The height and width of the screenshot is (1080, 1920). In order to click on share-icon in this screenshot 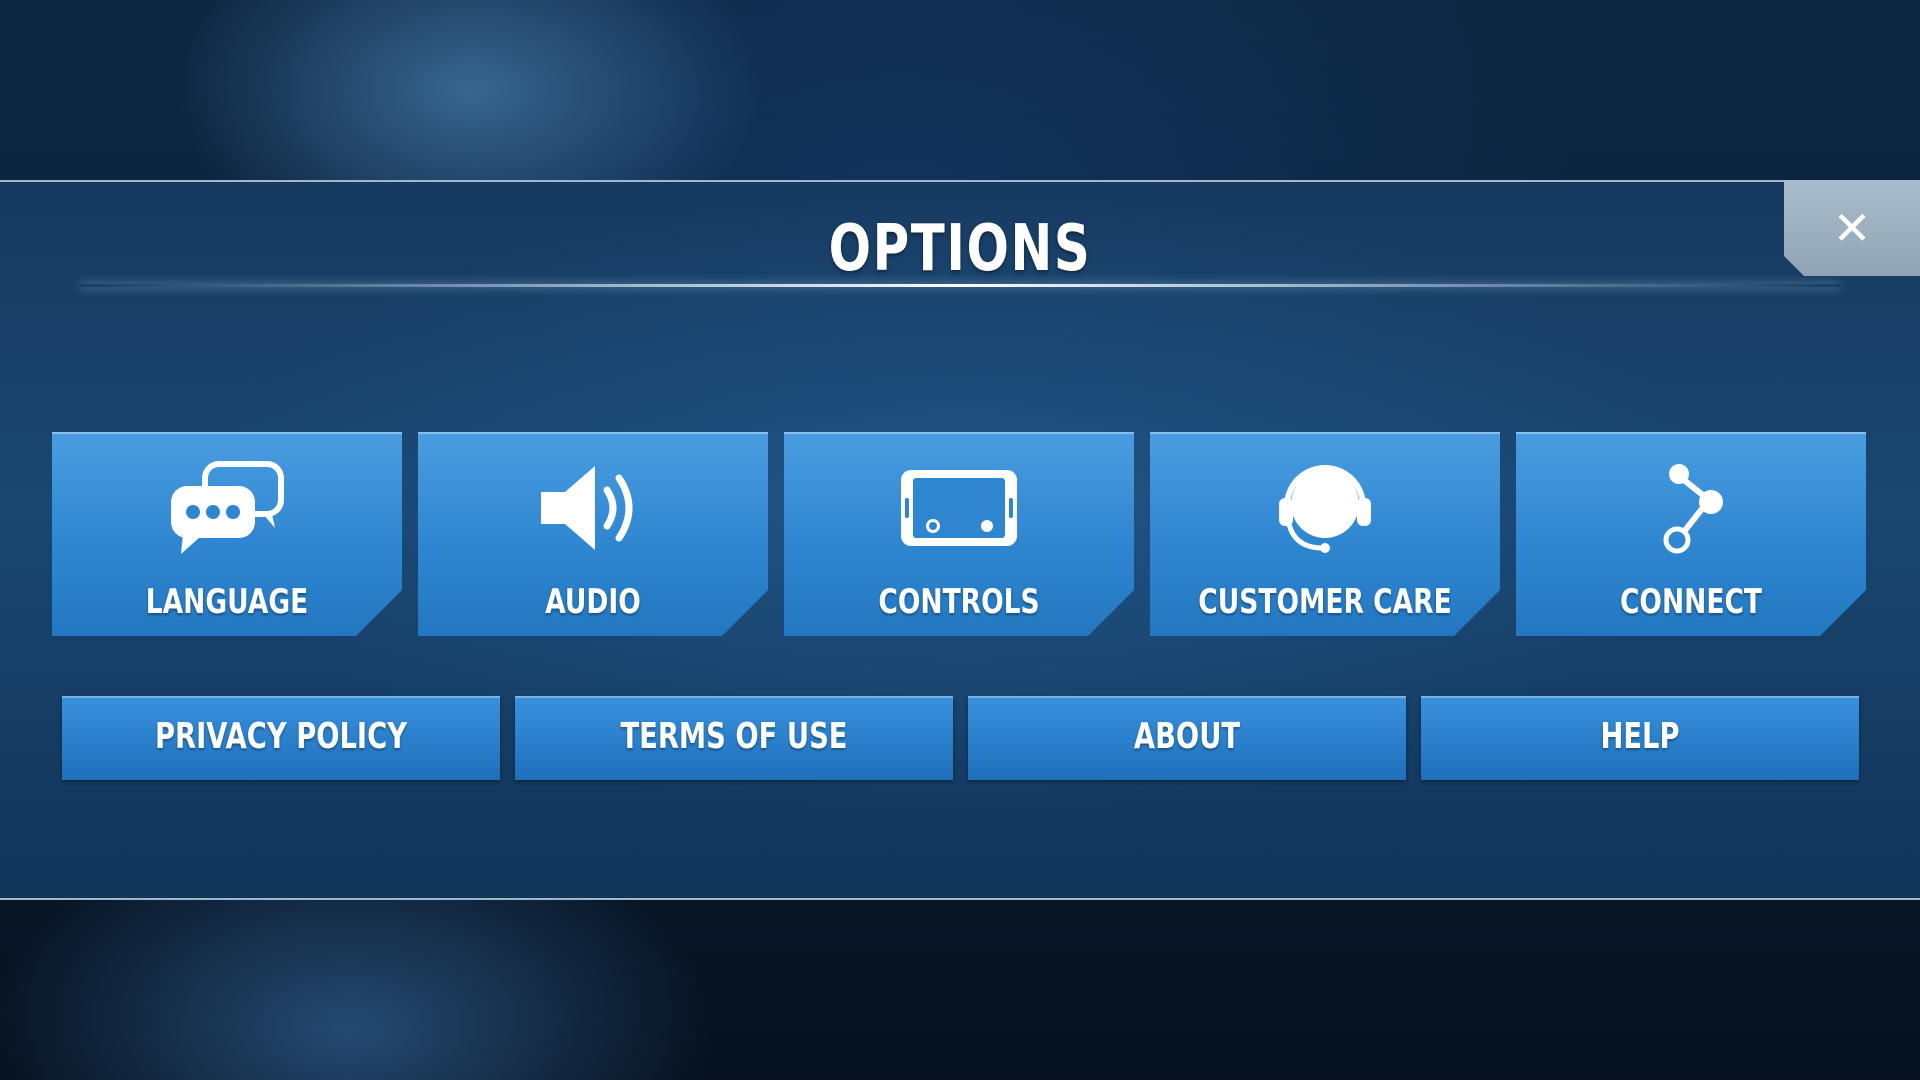, I will do `click(1691, 508)`.